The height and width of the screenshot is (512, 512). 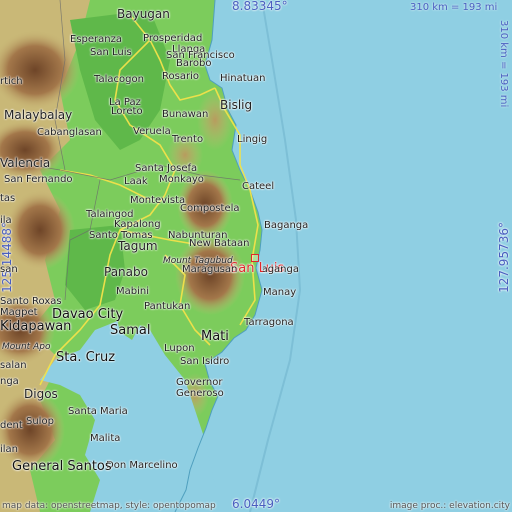 What do you see at coordinates (167, 306) in the screenshot?
I see `place-label: Pantukan` at bounding box center [167, 306].